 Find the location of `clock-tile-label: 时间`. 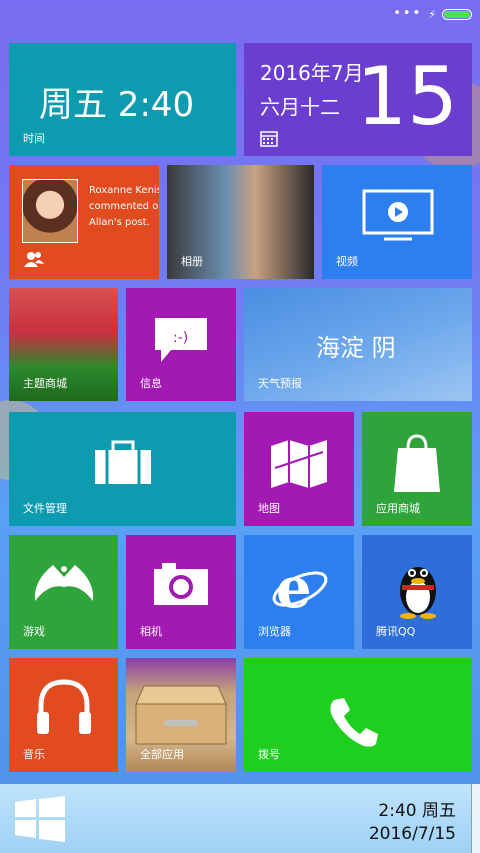

clock-tile-label: 时间 is located at coordinates (34, 138).